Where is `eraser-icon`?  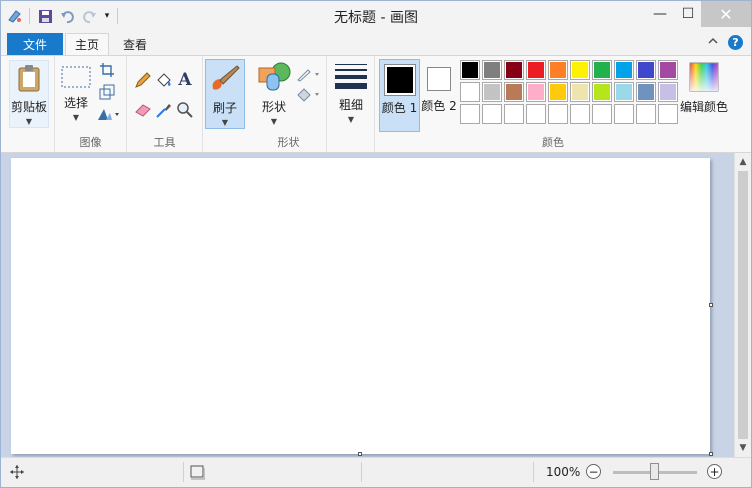 eraser-icon is located at coordinates (143, 110).